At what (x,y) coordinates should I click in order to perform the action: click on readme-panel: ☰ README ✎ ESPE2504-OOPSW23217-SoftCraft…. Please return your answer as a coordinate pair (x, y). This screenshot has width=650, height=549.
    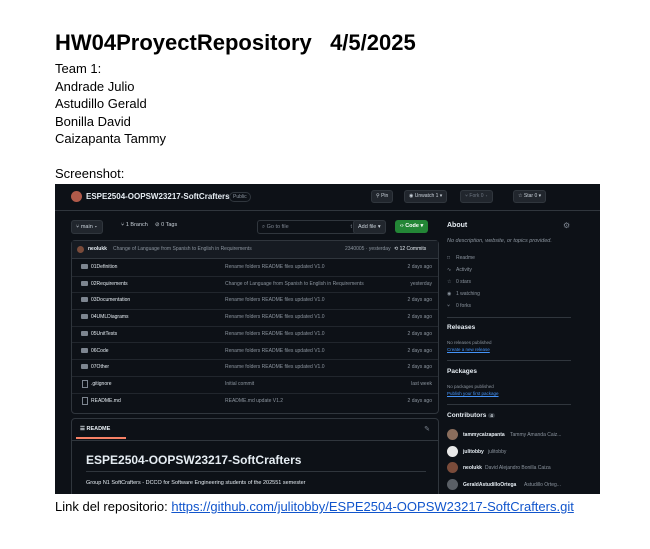
    Looking at the image, I should click on (255, 456).